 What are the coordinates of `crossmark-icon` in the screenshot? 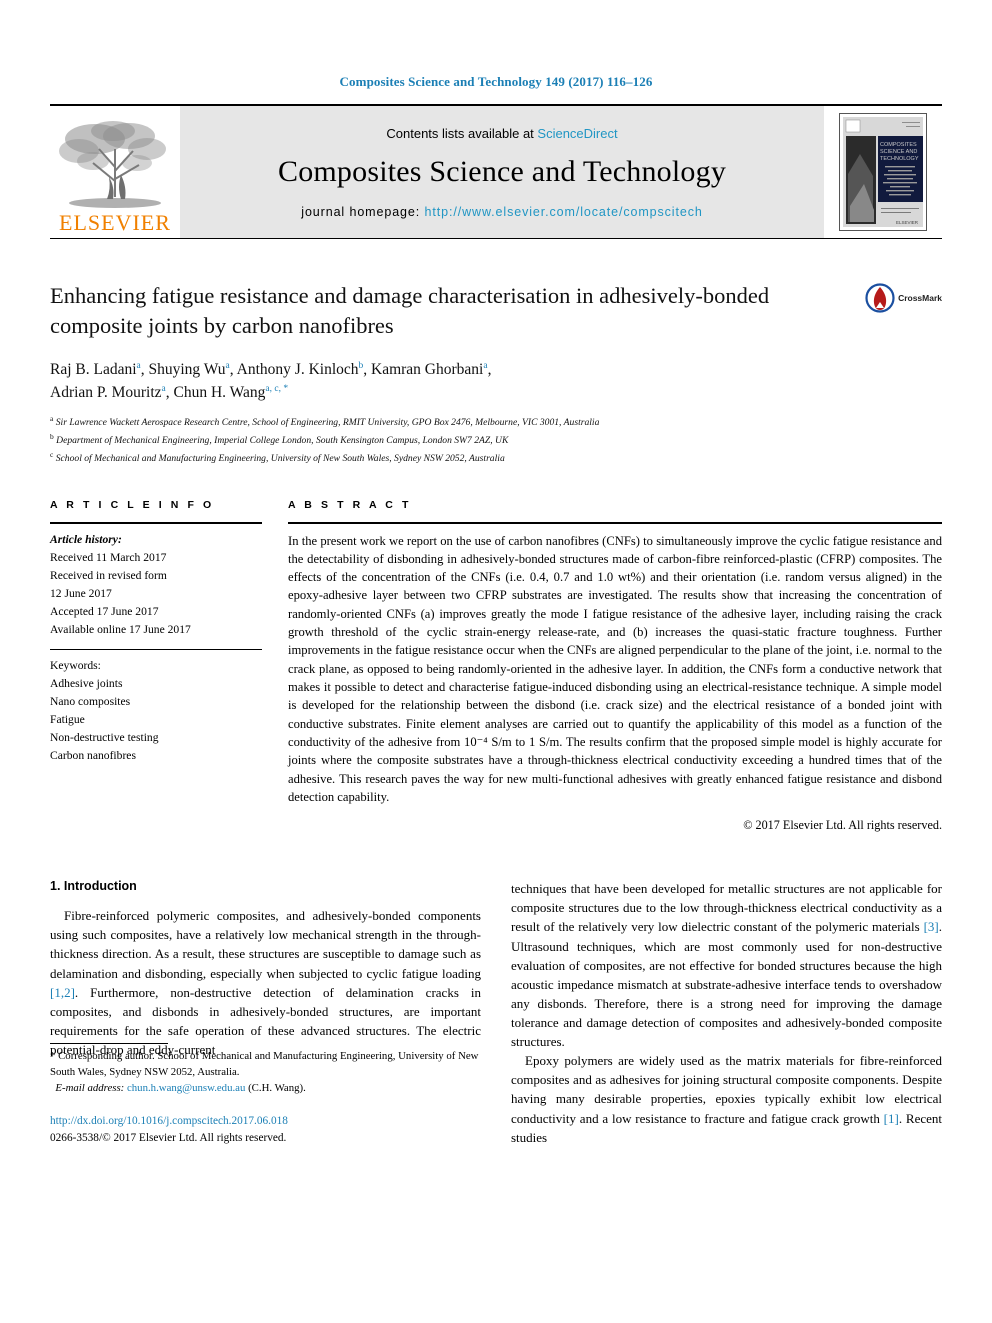 It's located at (880, 298).